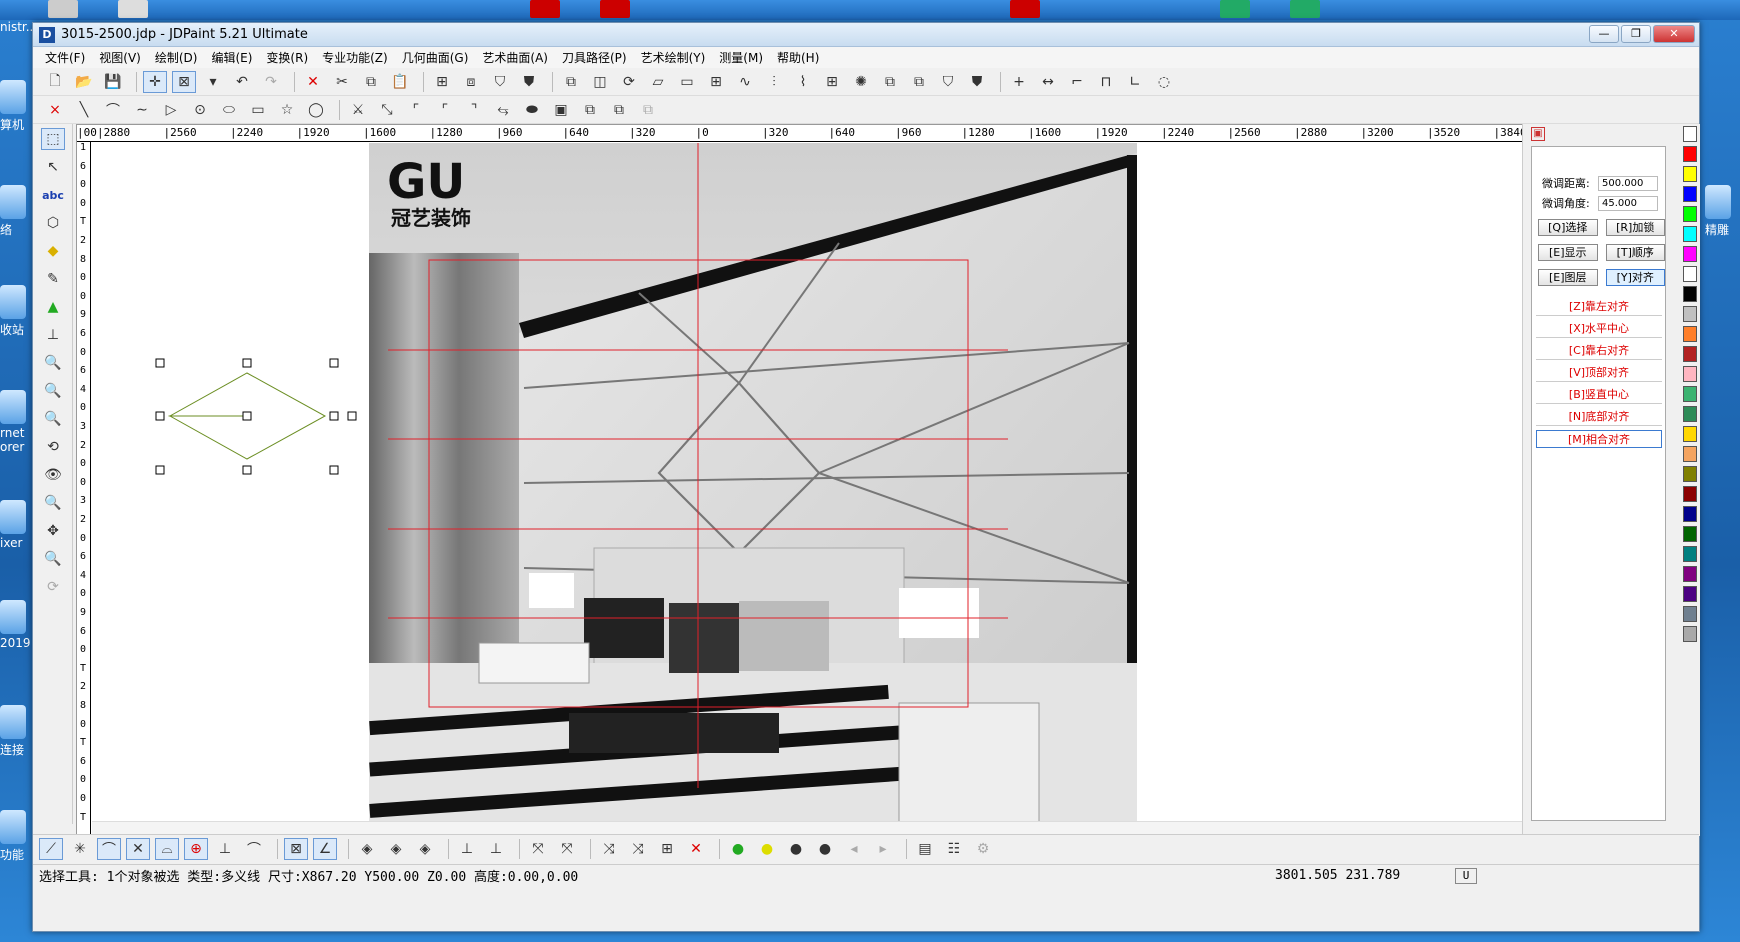  Describe the element at coordinates (296, 848) in the screenshot. I see `snap-grid-icon: ⊠` at that location.